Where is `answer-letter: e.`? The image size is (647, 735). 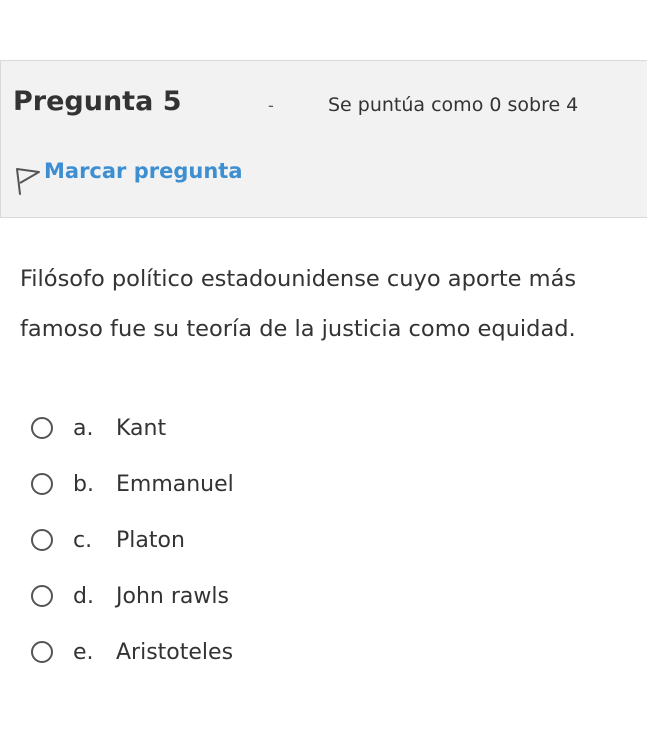 answer-letter: e. is located at coordinates (83, 652).